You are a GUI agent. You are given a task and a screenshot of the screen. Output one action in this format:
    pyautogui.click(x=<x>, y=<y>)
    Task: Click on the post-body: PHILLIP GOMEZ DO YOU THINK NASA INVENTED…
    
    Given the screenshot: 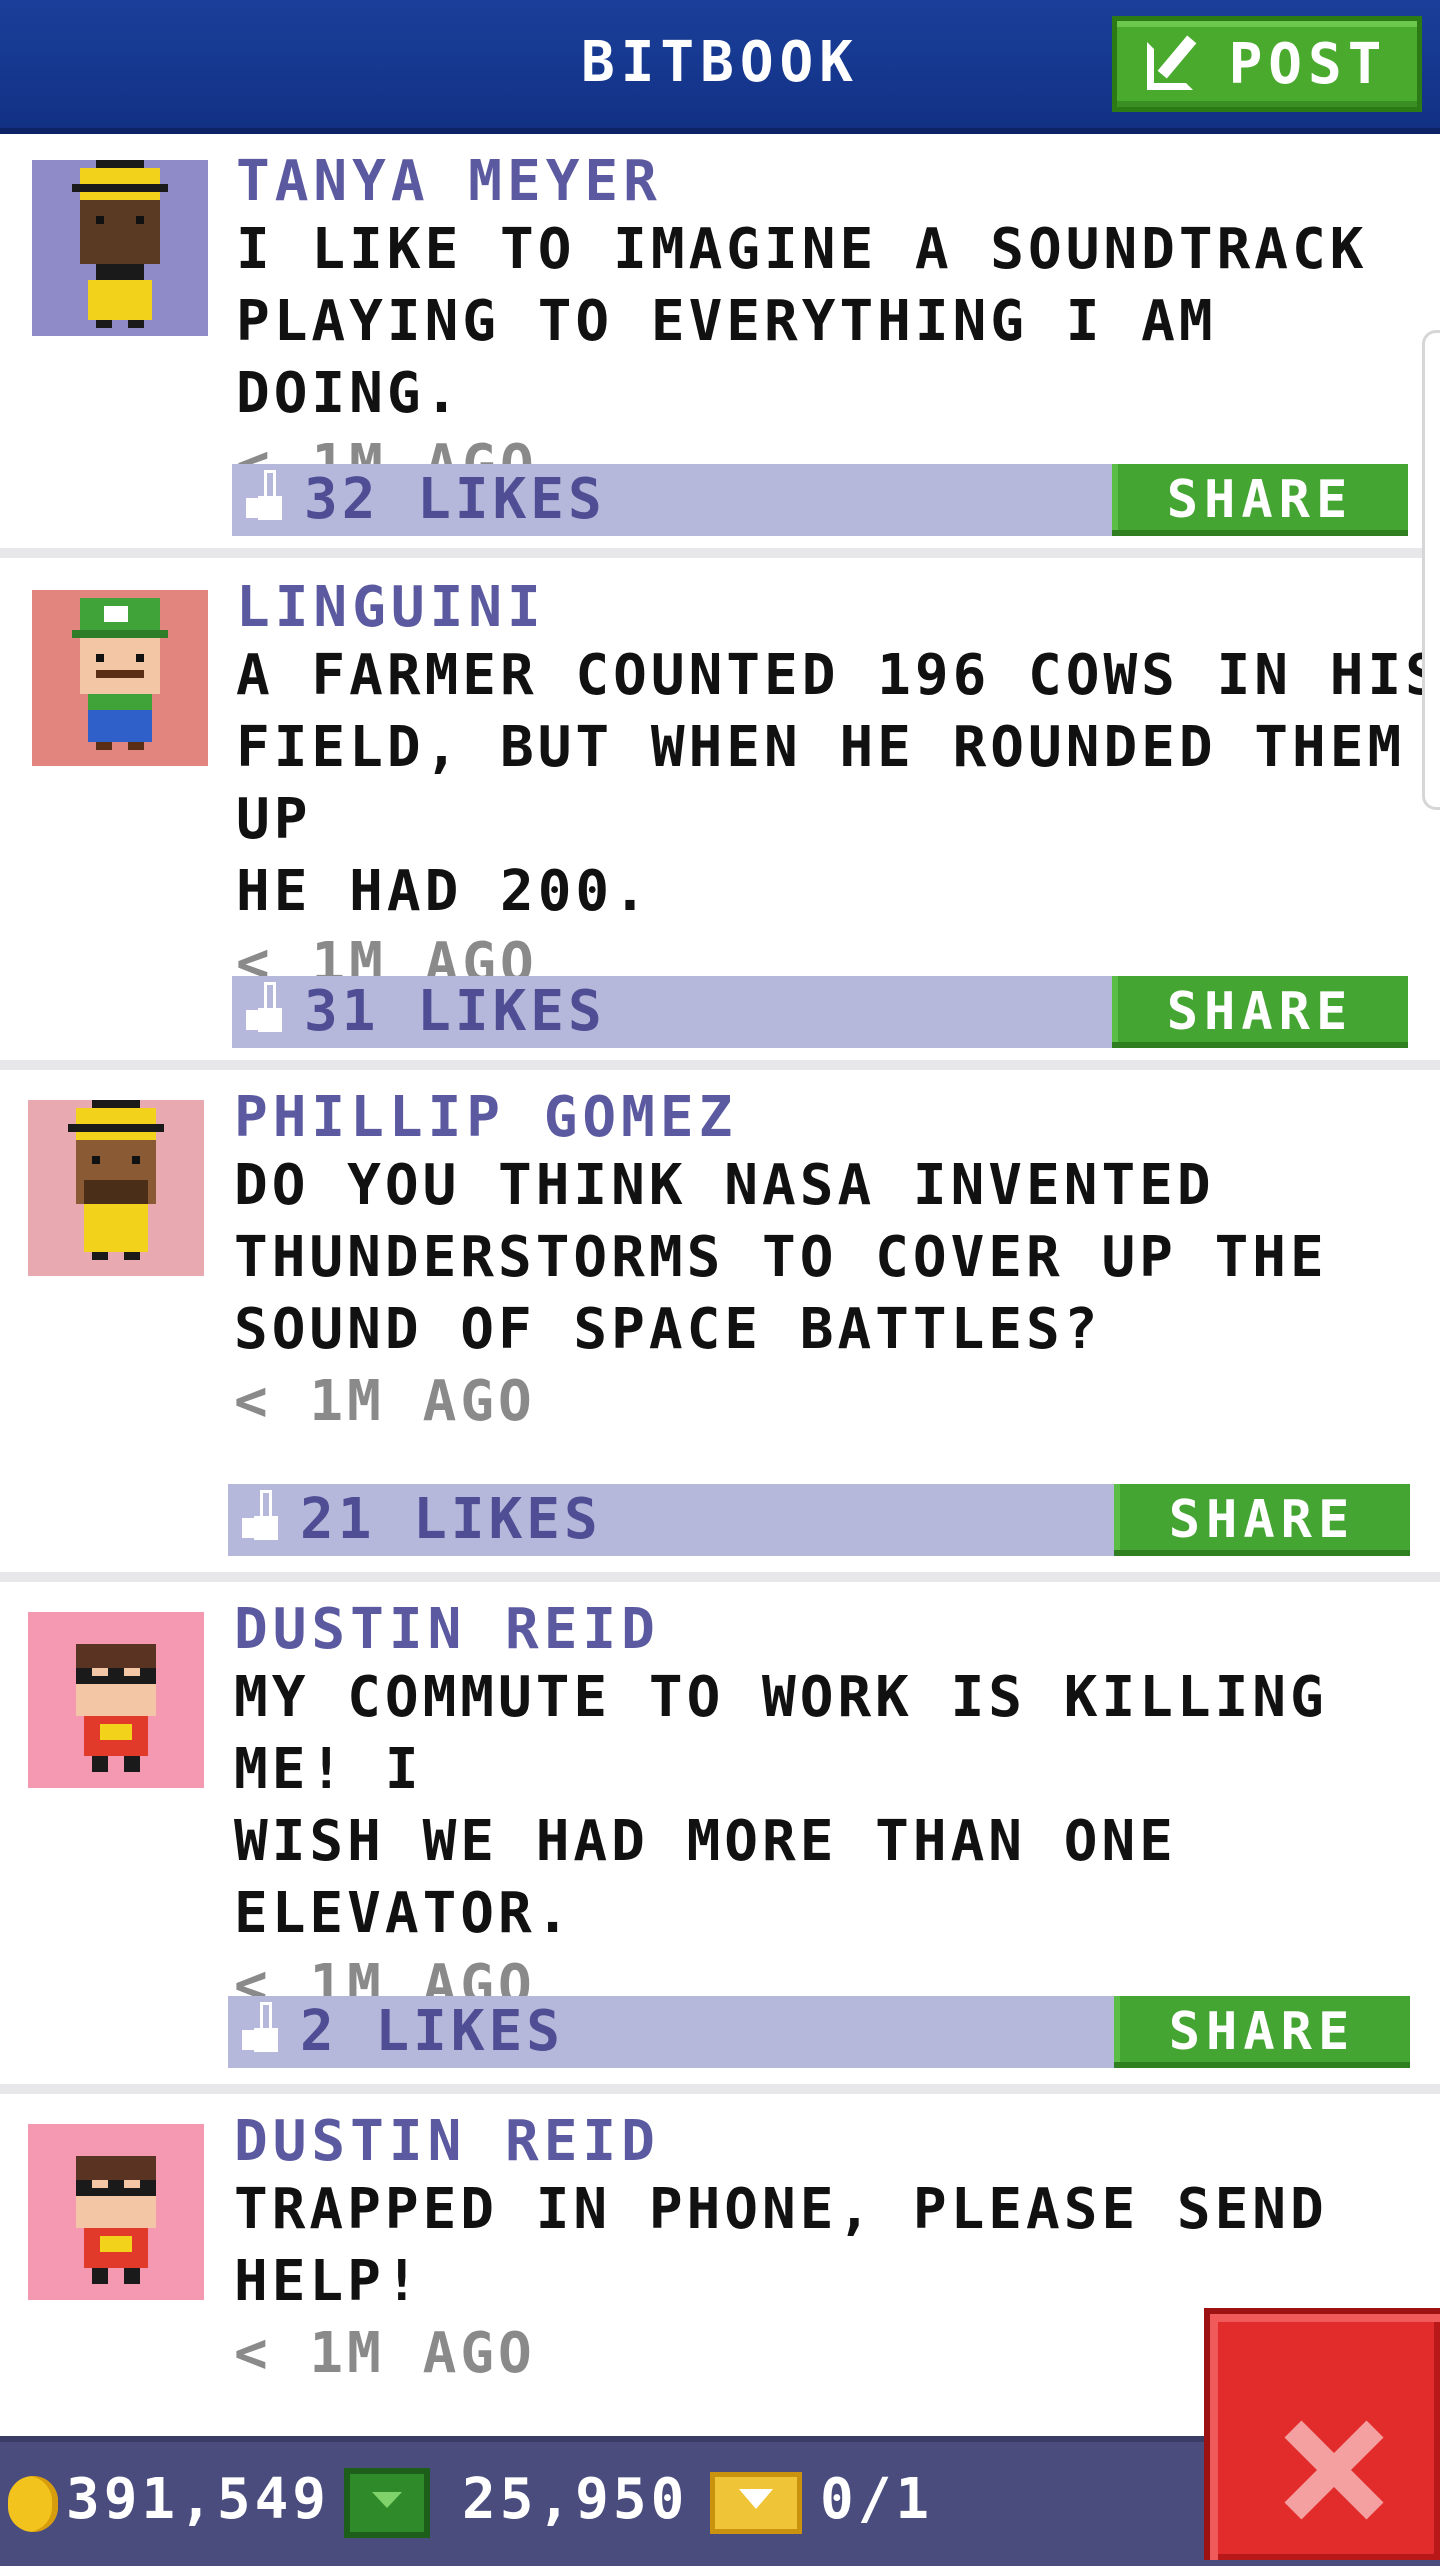 What is the action you would take?
    pyautogui.click(x=837, y=1262)
    